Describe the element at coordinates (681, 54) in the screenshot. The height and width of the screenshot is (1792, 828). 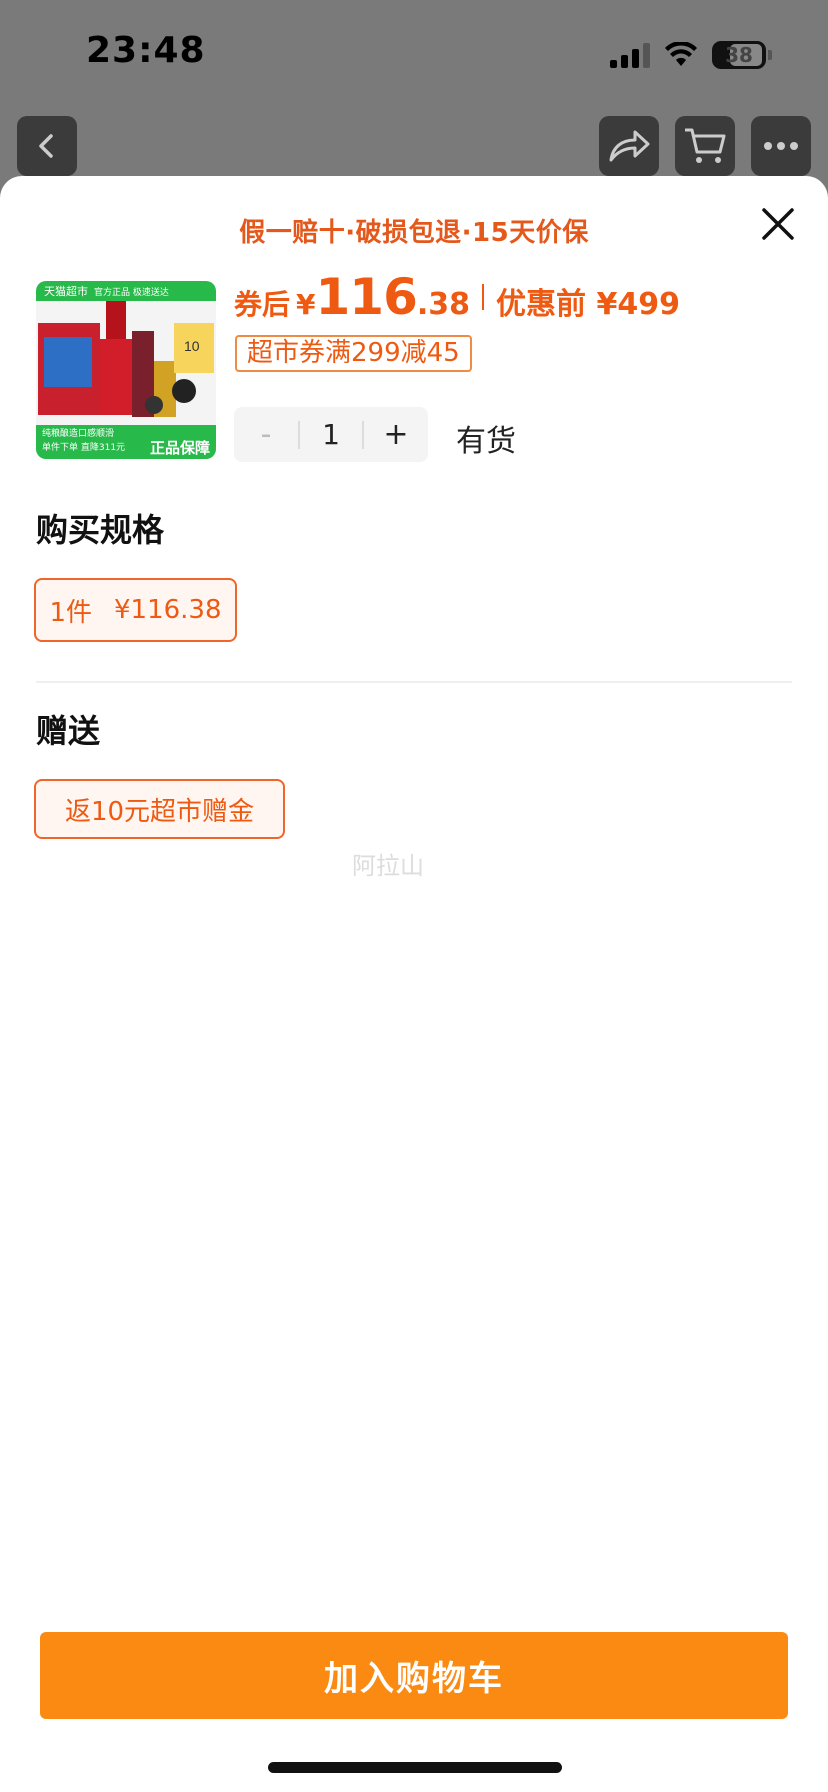
I see `wifi-icon` at that location.